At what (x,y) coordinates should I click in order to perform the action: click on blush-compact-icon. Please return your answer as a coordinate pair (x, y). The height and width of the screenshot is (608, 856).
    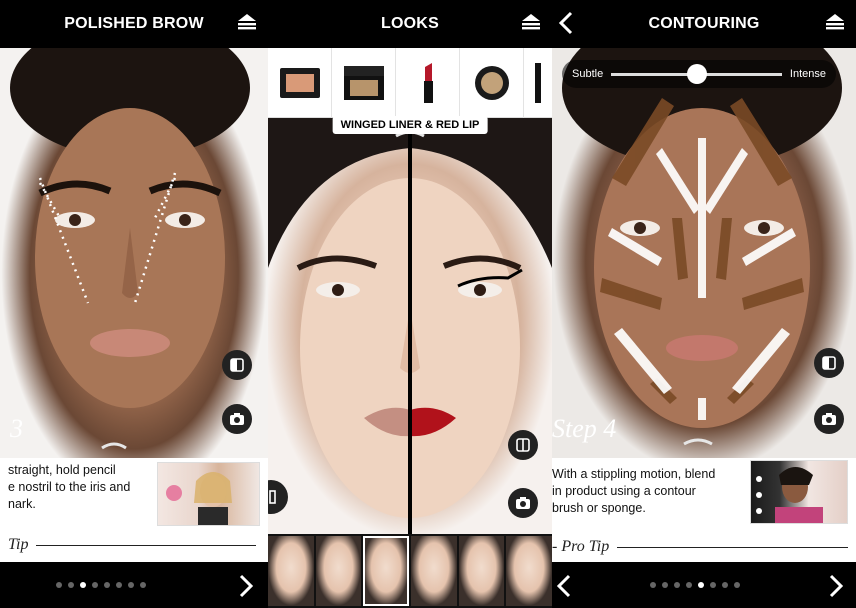
    Looking at the image, I should click on (299, 83).